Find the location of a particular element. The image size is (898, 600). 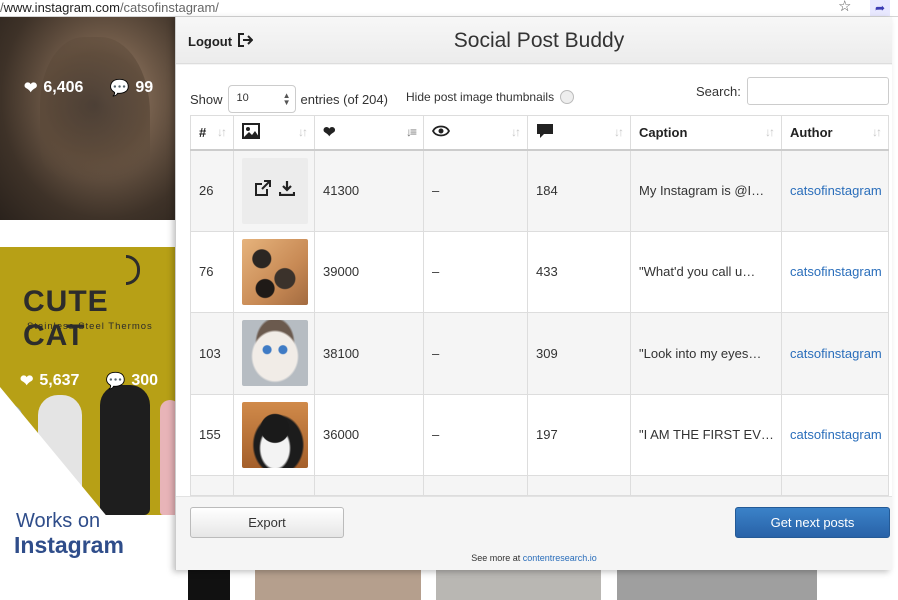

ad-subtitle: Stainless Steel Thermos is located at coordinates (90, 326).